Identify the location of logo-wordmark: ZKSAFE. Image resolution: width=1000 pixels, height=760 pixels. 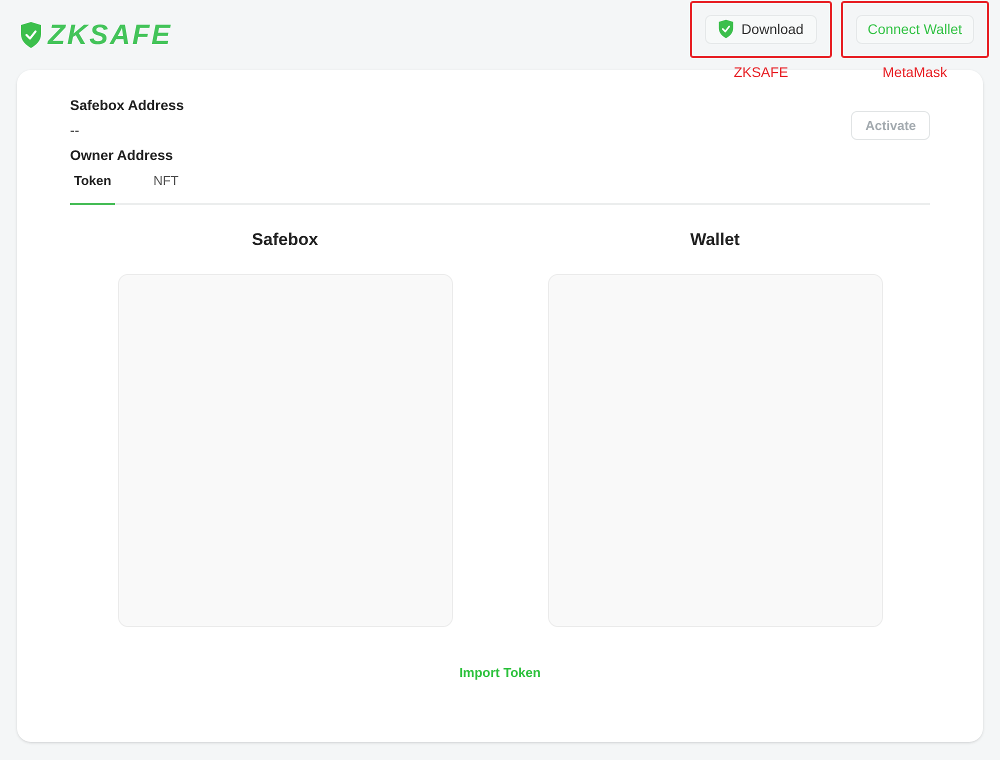
(110, 35).